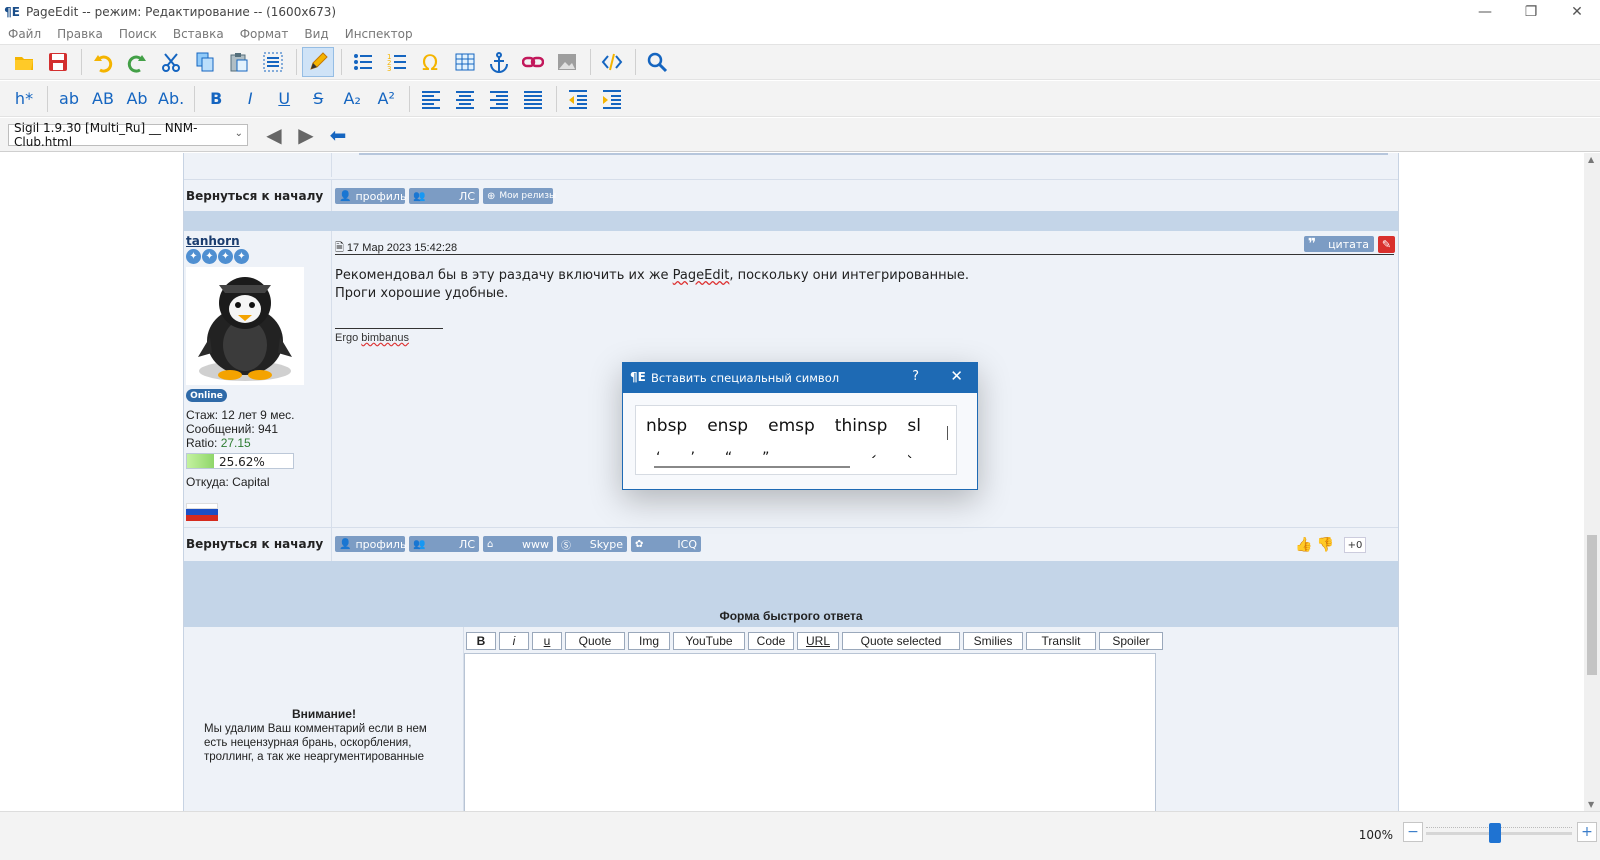 The height and width of the screenshot is (860, 1600). What do you see at coordinates (1413, 832) in the screenshot?
I see `zoom-out-button: −` at bounding box center [1413, 832].